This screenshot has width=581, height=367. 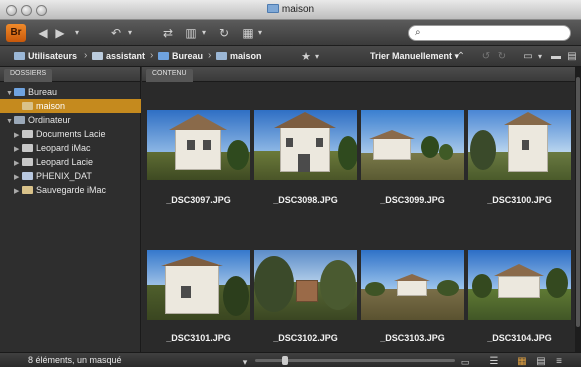 I want to click on output-dropdown-icon: ▾, so click(x=260, y=33).